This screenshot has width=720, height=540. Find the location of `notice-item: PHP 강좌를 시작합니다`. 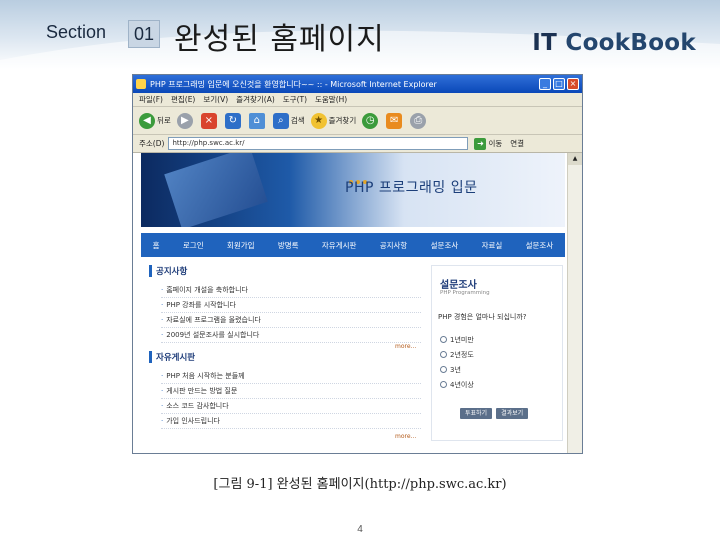

notice-item: PHP 강좌를 시작합니다 is located at coordinates (291, 305).